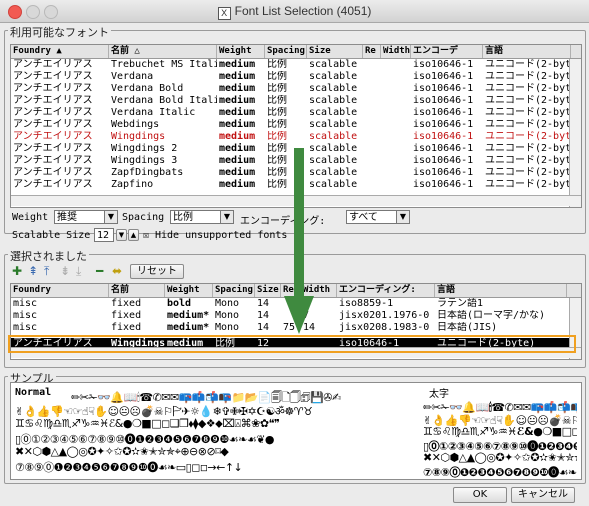 This screenshot has width=589, height=506. I want to click on x11-icon: X, so click(224, 13).